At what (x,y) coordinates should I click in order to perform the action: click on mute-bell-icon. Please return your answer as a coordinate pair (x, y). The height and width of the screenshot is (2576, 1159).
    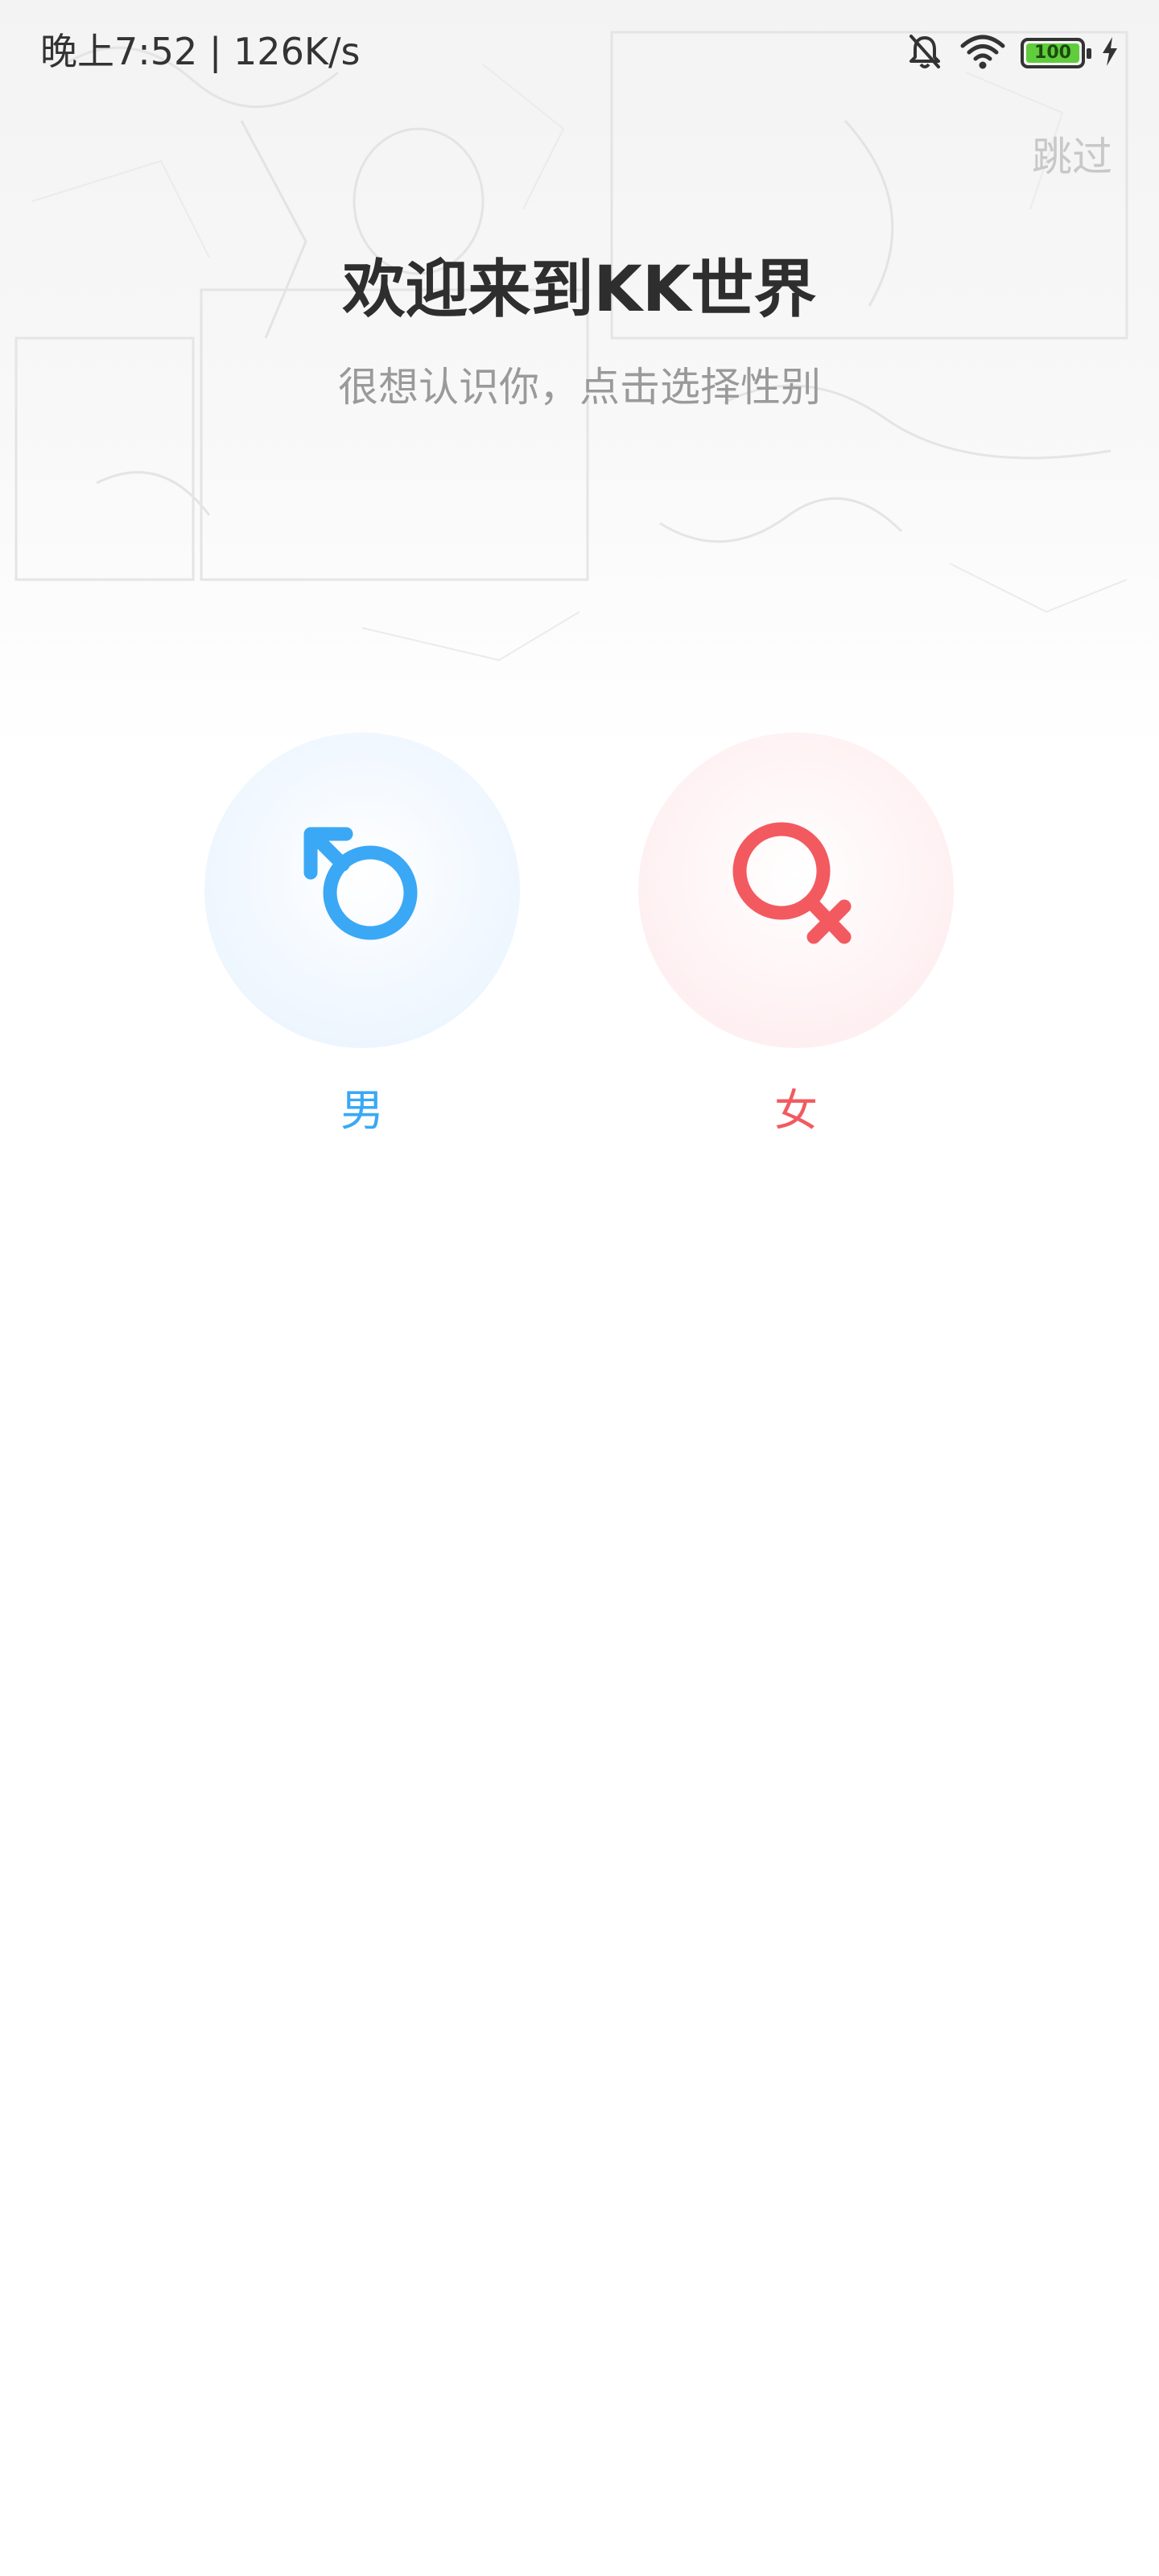
    Looking at the image, I should click on (925, 53).